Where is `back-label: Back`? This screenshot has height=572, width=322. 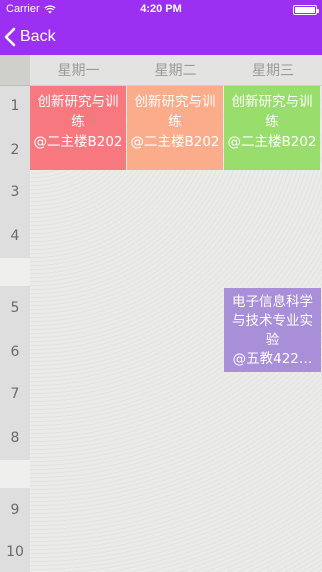
back-label: Back is located at coordinates (38, 36).